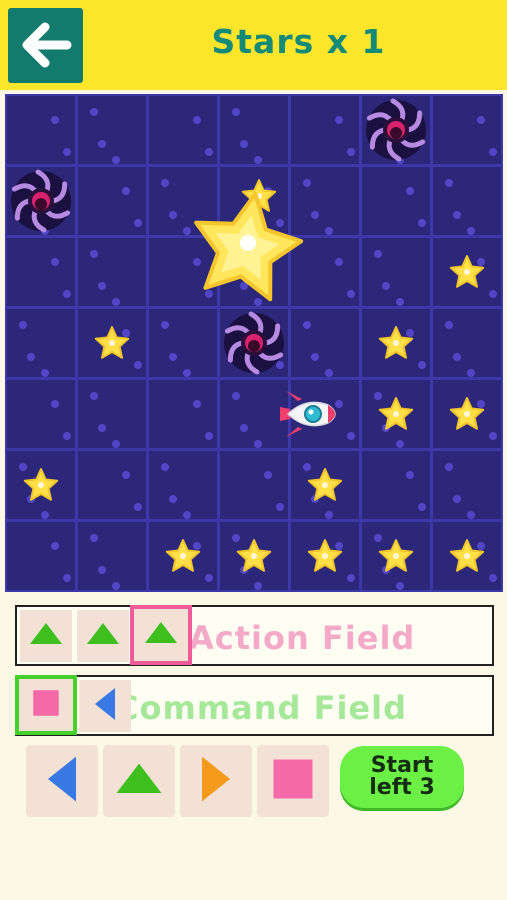  I want to click on big-star-icon, so click(246, 249).